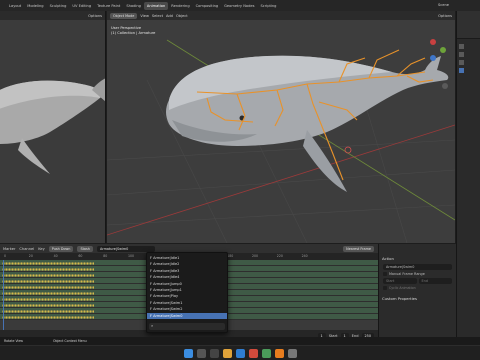 The width and height of the screenshot is (480, 360). What do you see at coordinates (445, 16) in the screenshot?
I see `viewport-options-button: Options` at bounding box center [445, 16].